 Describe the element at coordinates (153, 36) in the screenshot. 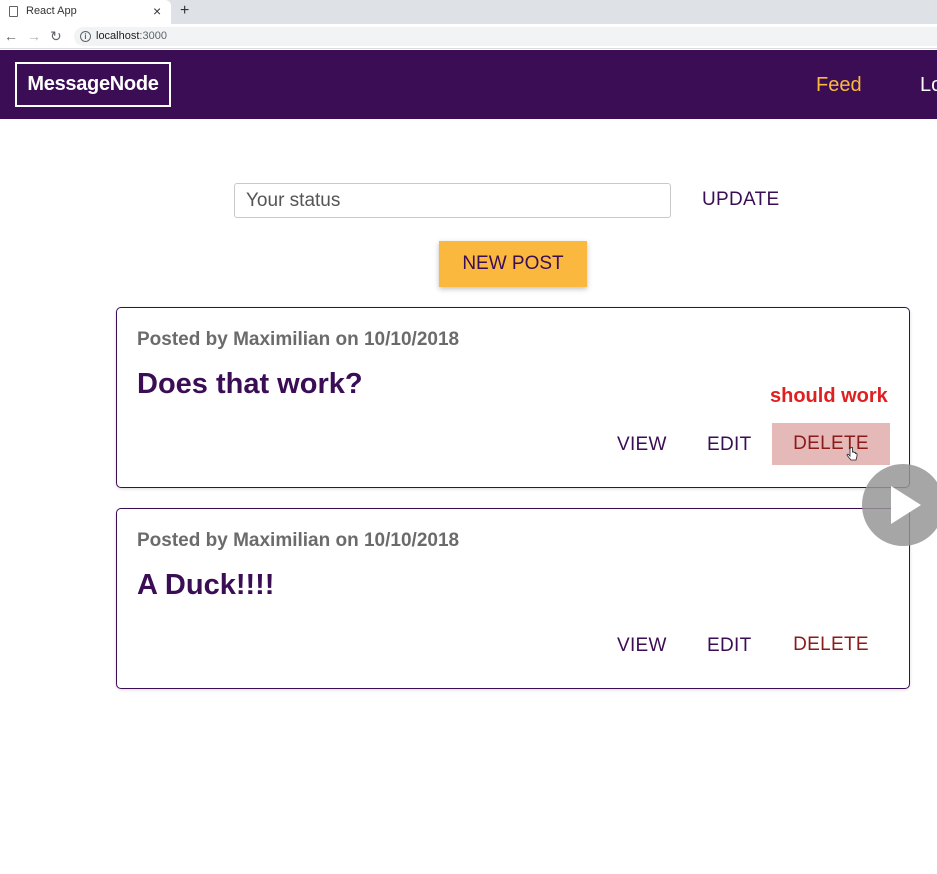

I see `url-port: :3000` at that location.